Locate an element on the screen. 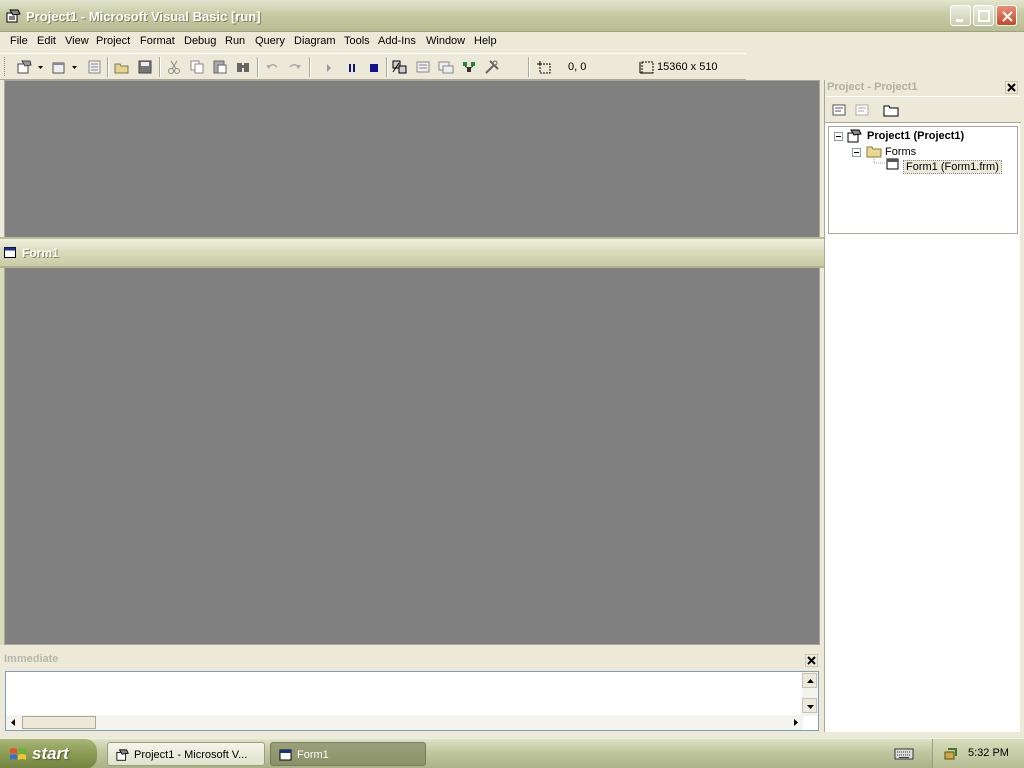  minimize-button is located at coordinates (960, 15).